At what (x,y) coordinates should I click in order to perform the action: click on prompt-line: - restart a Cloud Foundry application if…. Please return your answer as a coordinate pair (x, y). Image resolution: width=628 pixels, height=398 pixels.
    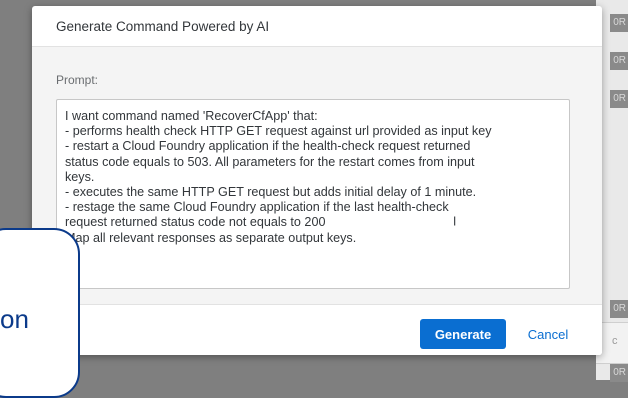
    Looking at the image, I should click on (268, 146).